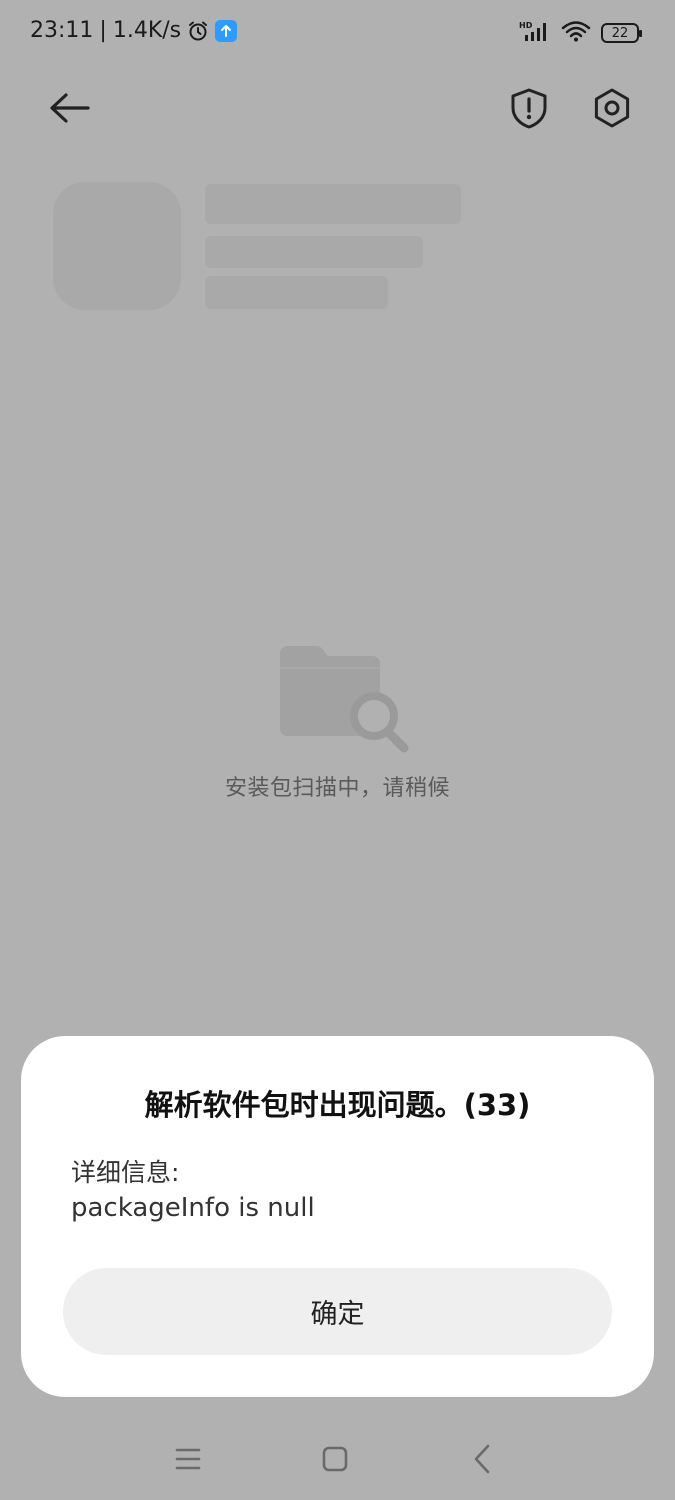 The width and height of the screenshot is (675, 1500). I want to click on status-bar: 23:11 | 1.4K/s HD 22, so click(337, 34).